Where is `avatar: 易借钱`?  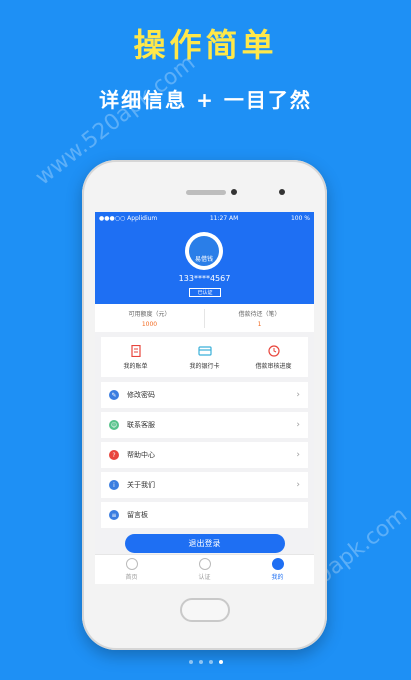
avatar: 易借钱 is located at coordinates (204, 251).